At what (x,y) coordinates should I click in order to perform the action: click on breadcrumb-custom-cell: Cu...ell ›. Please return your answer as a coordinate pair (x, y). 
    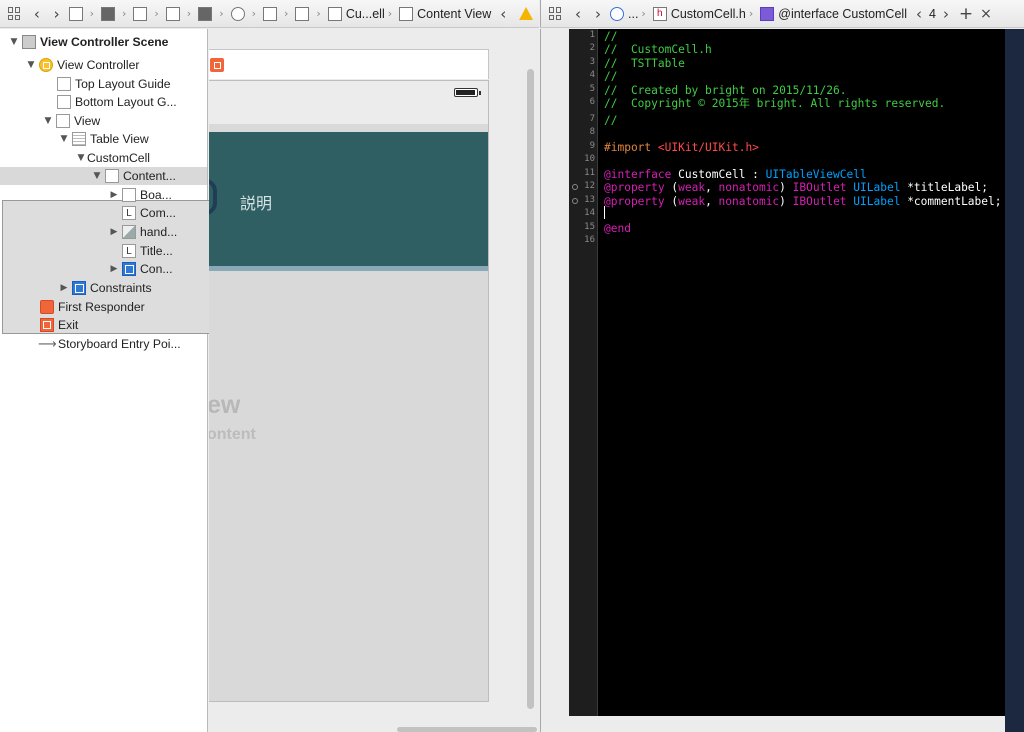
    Looking at the image, I should click on (361, 13).